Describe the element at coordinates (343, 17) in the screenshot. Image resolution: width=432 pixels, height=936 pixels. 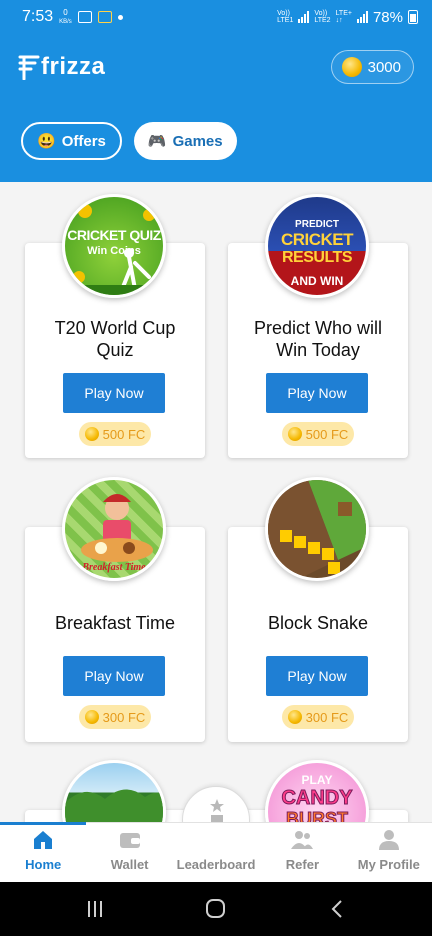
I see `lte-label: LTE+ ↓↑` at that location.